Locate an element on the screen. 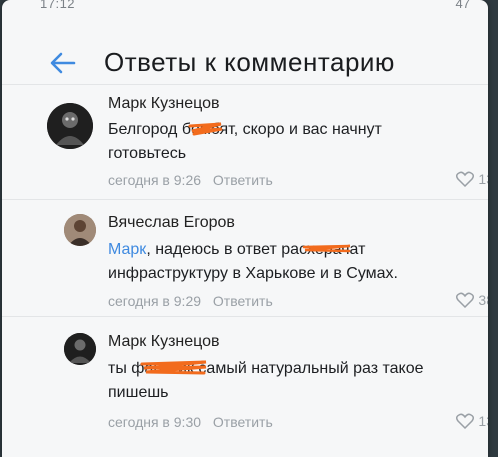 This screenshot has height=457, width=498. header: Ответы к комментарию is located at coordinates (245, 49).